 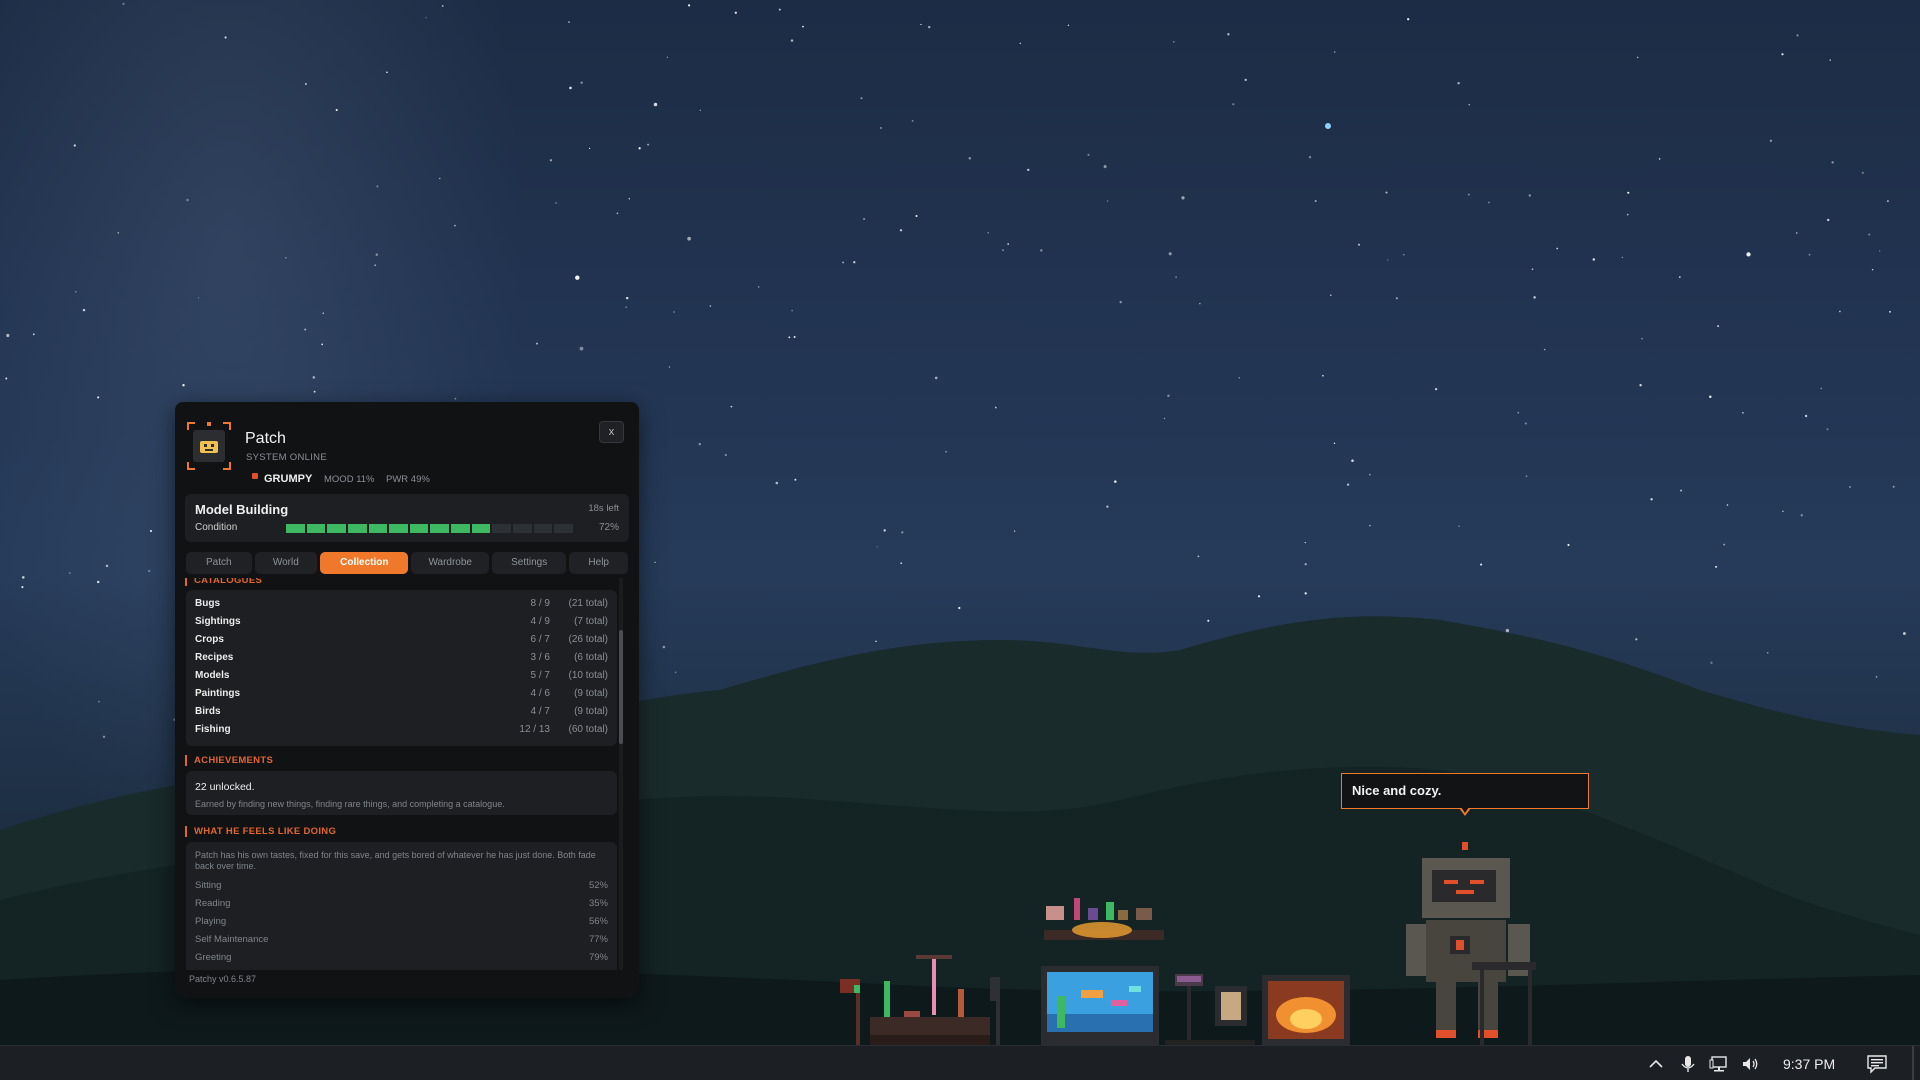 What do you see at coordinates (349, 479) in the screenshot?
I see `mood-stat: MOOD 11%` at bounding box center [349, 479].